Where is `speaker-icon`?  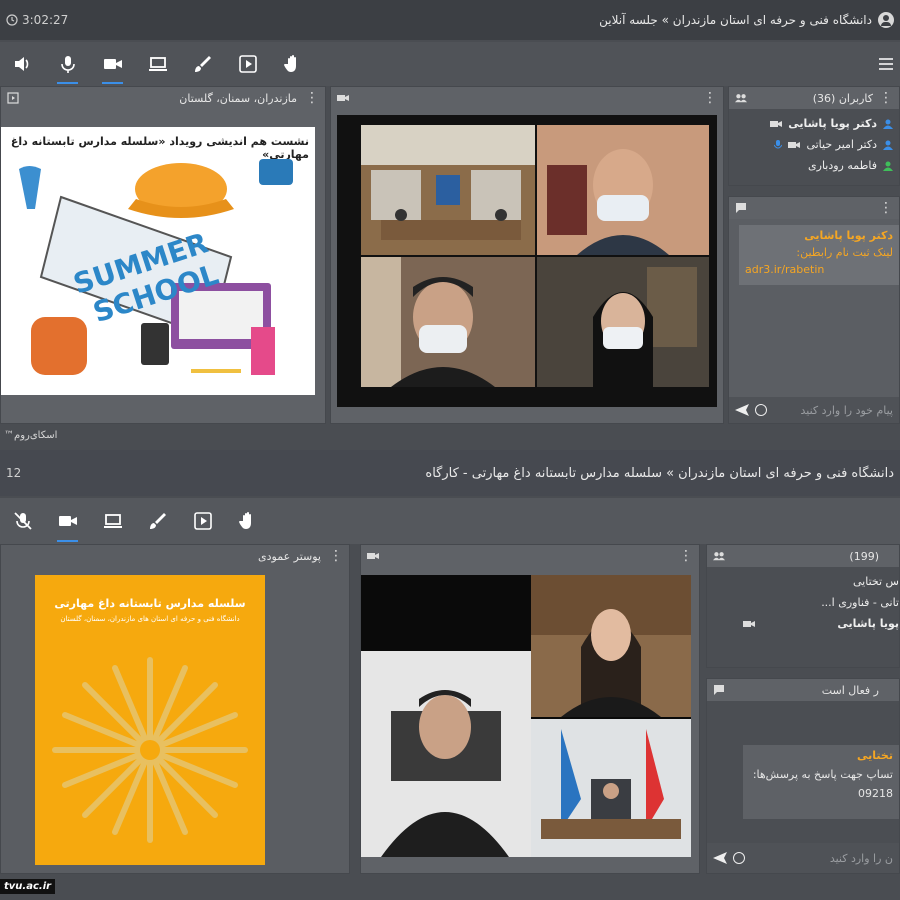
speaker-icon is located at coordinates (21, 64).